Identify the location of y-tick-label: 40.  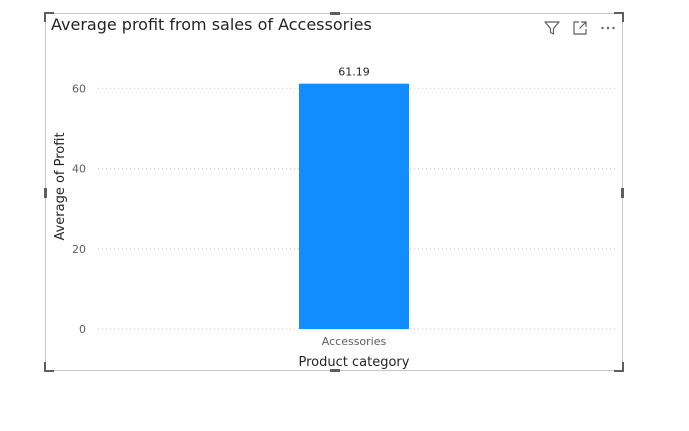
(79, 169).